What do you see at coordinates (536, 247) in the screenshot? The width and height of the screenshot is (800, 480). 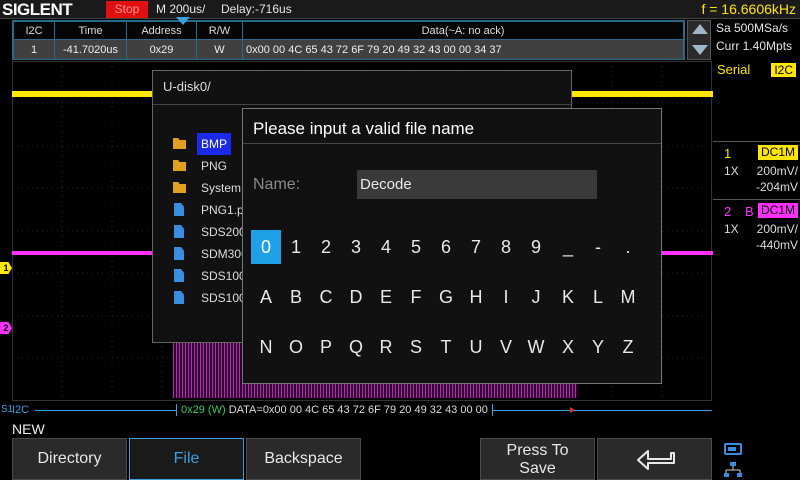 I see `key-9: 9` at bounding box center [536, 247].